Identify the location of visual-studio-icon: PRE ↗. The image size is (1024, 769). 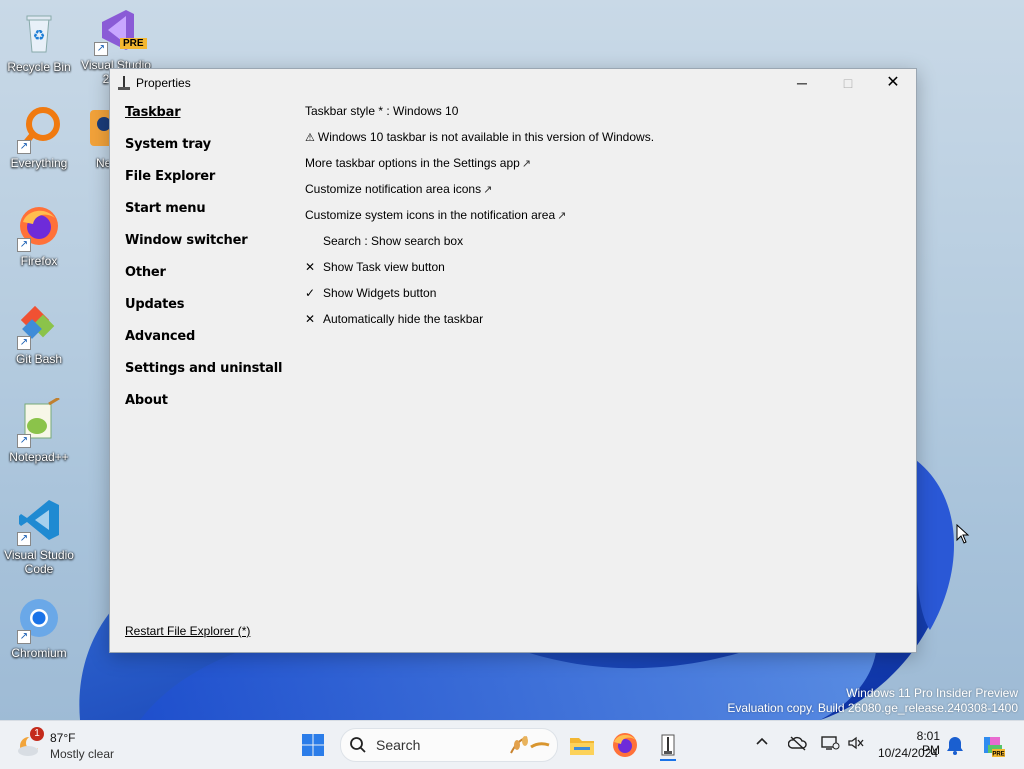
(119, 31).